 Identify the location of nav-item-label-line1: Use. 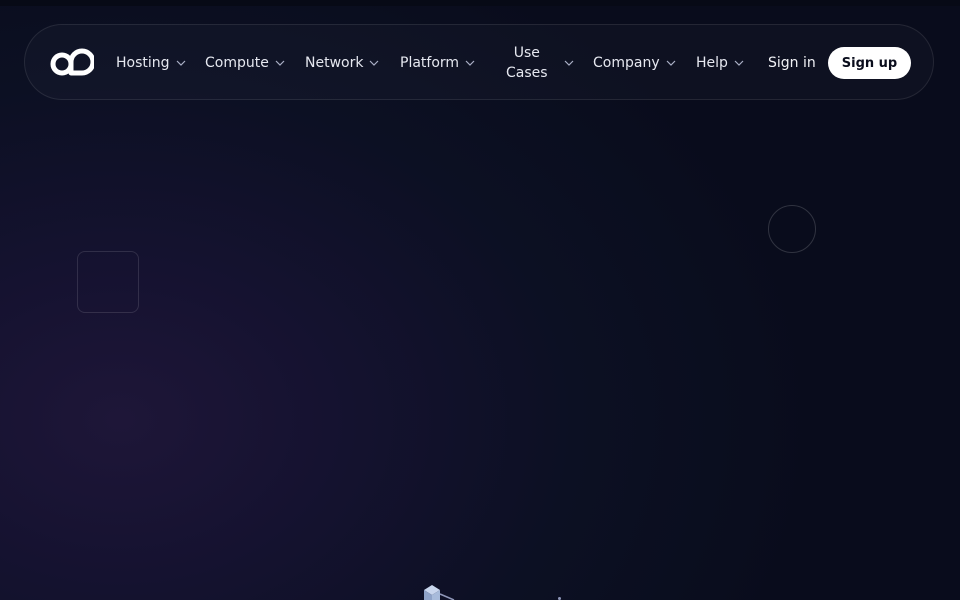
(526, 53).